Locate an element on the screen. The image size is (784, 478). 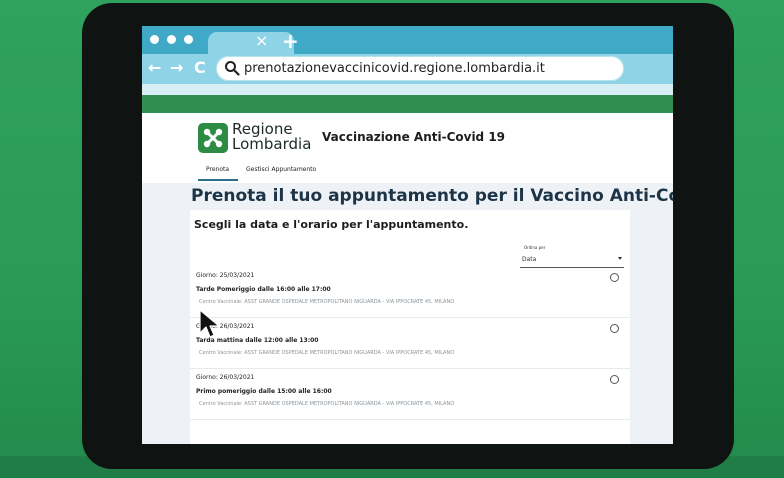
sort-value: Data is located at coordinates (529, 259).